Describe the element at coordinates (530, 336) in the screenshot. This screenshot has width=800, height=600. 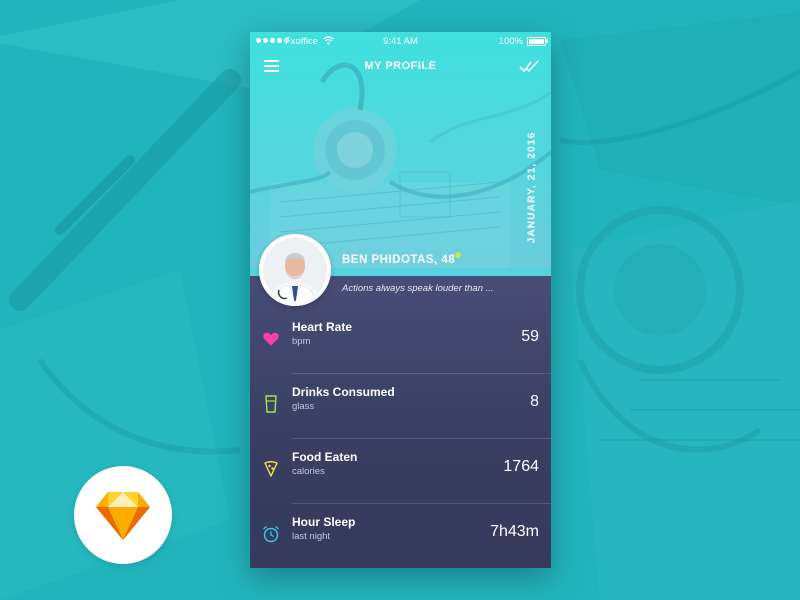
I see `stat-value: 59` at that location.